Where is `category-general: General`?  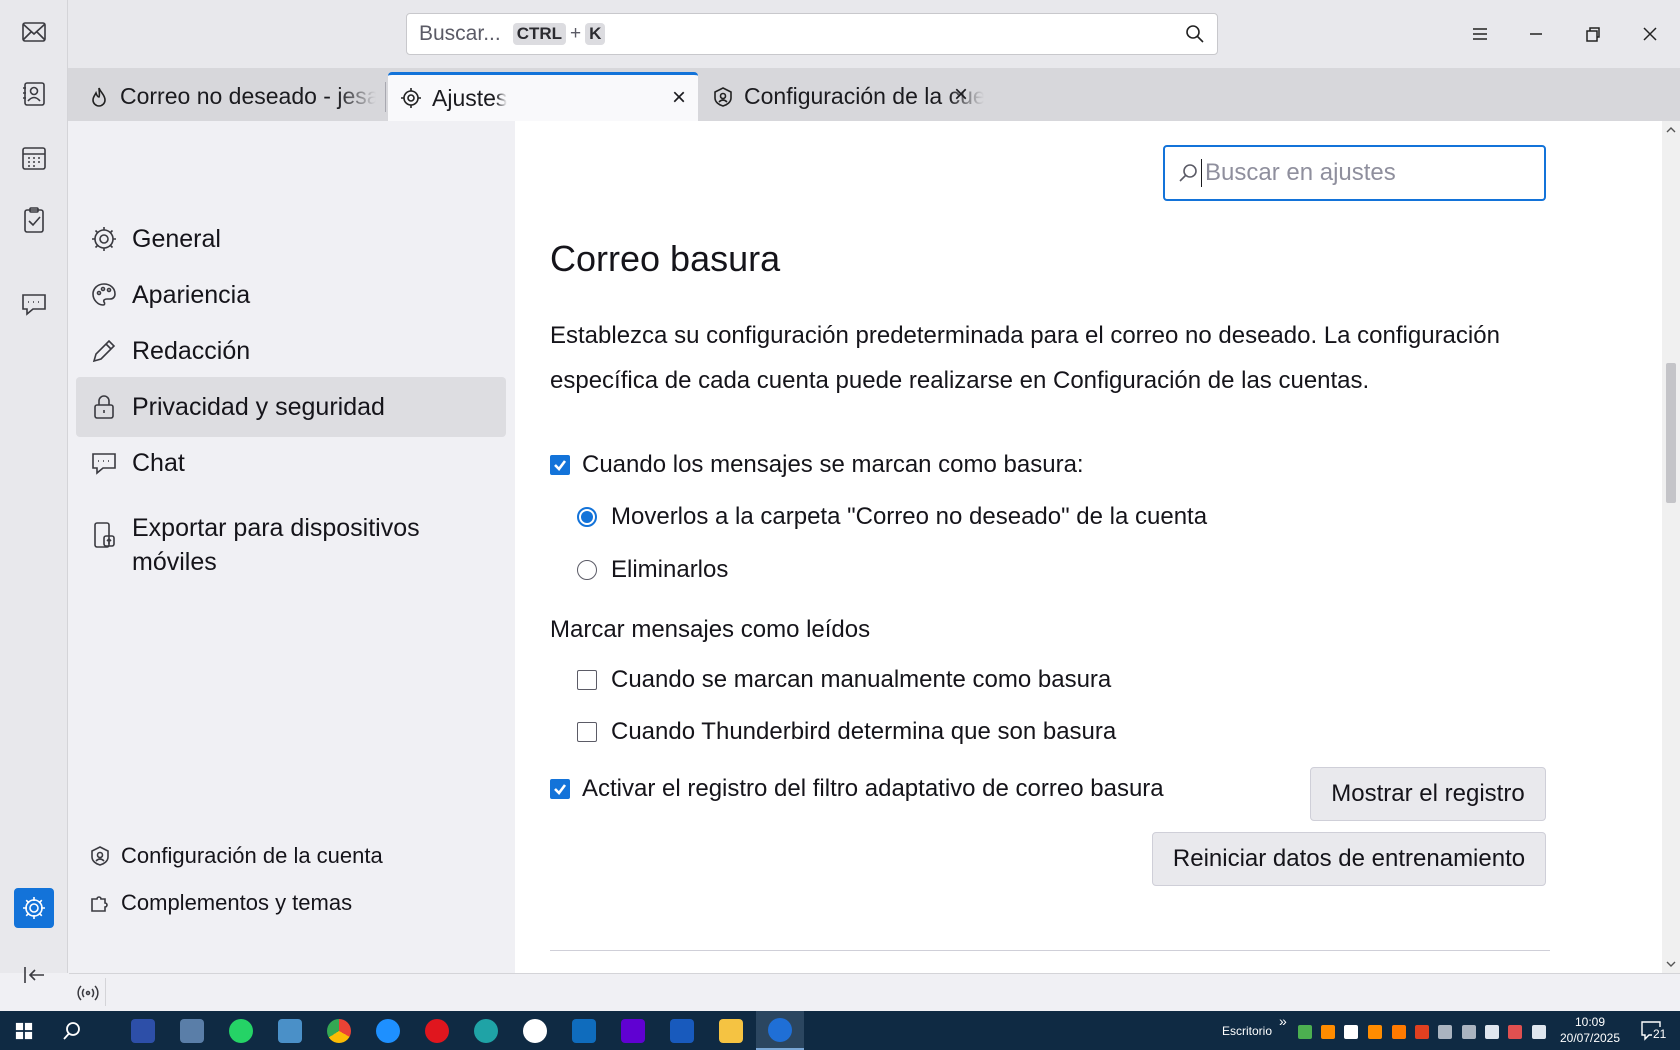
category-general: General is located at coordinates (291, 239).